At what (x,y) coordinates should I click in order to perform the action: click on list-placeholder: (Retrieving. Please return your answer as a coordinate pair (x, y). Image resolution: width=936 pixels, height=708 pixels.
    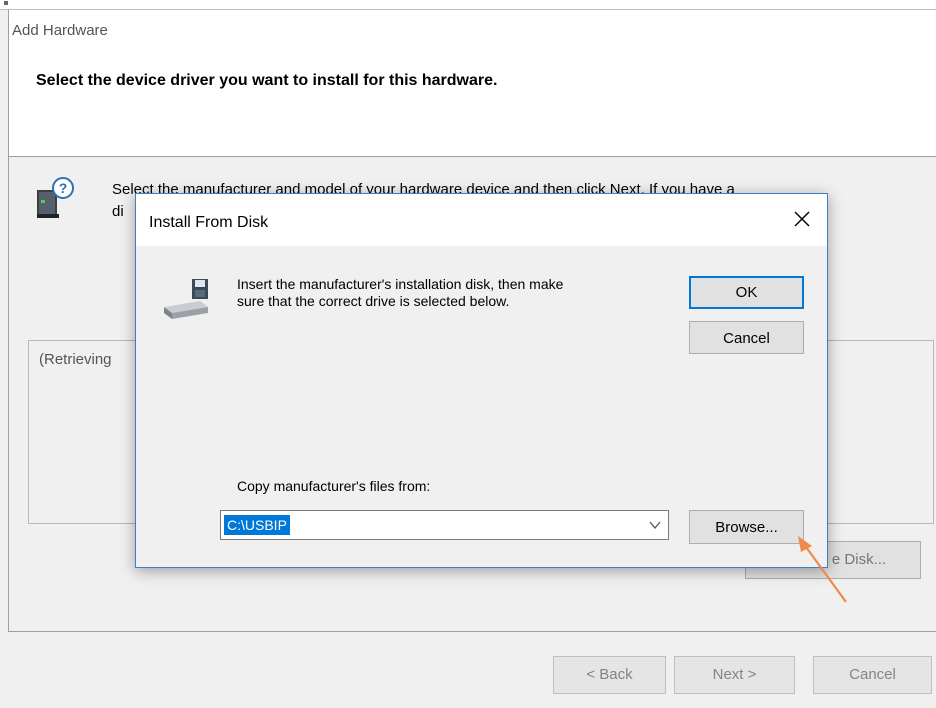
    Looking at the image, I should click on (75, 359).